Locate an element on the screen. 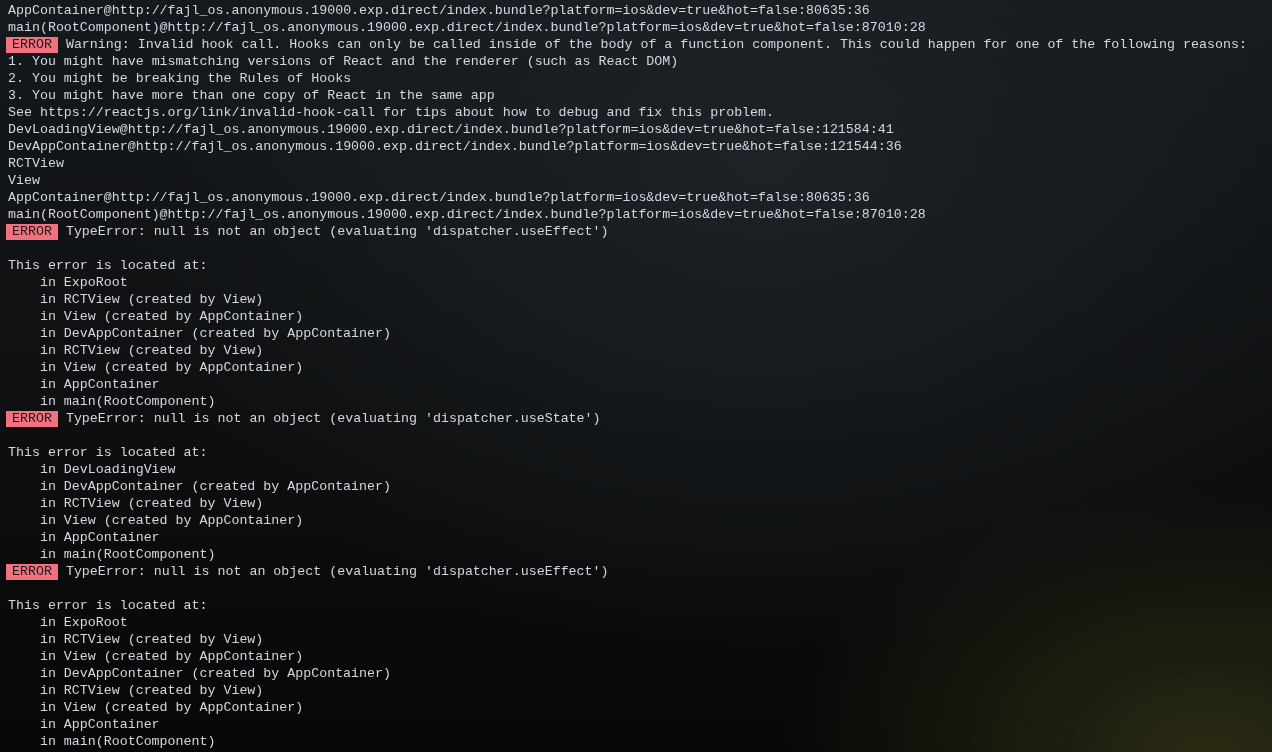 This screenshot has width=1272, height=752. log-line: View is located at coordinates (24, 180).